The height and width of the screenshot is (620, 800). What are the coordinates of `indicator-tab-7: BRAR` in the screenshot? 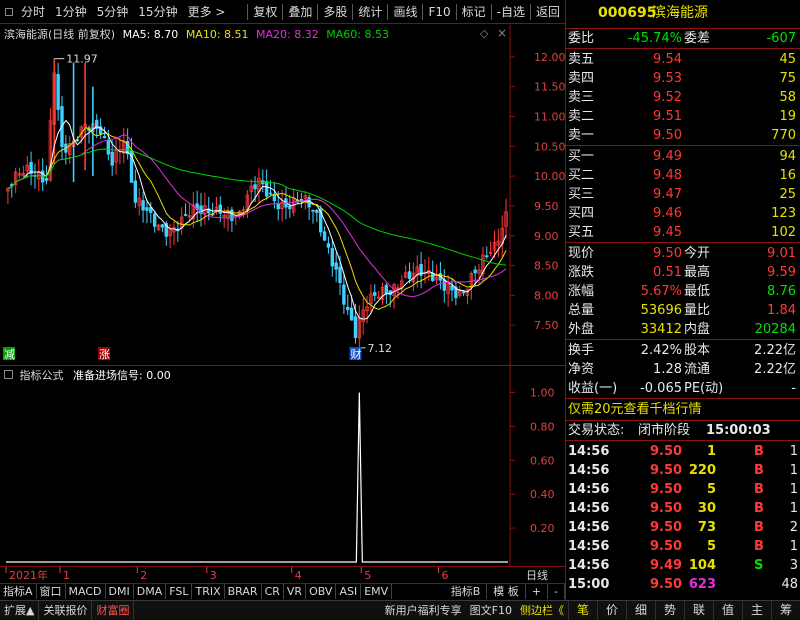 It's located at (243, 591).